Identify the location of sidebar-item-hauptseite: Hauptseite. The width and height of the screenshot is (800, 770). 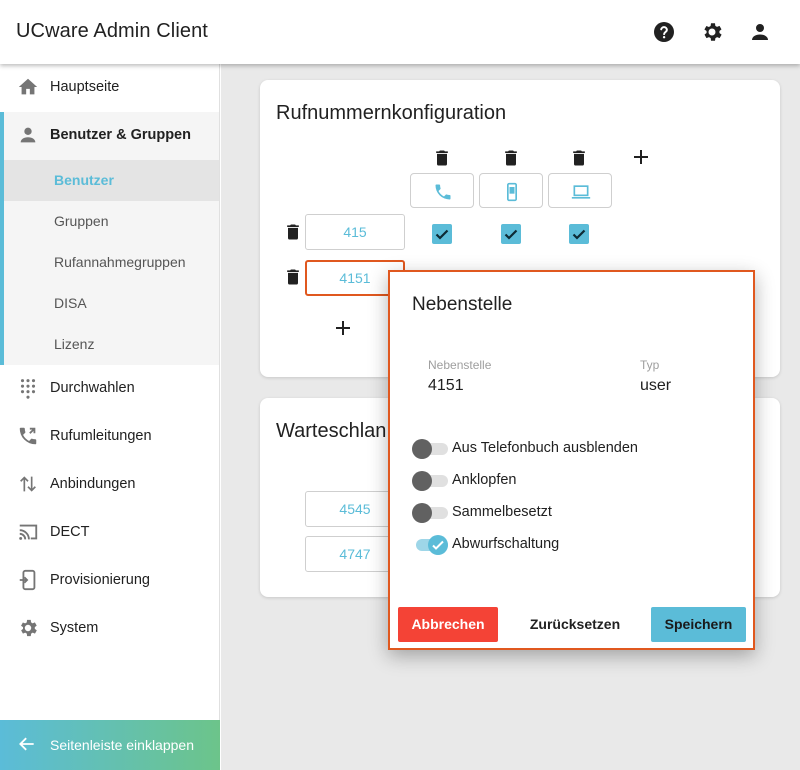
(109, 88).